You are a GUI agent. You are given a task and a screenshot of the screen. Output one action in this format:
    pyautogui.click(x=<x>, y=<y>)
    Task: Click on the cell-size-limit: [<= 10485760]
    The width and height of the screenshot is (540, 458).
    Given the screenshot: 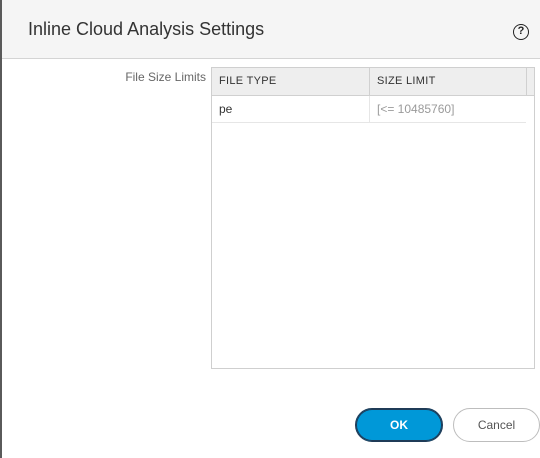 What is the action you would take?
    pyautogui.click(x=448, y=109)
    